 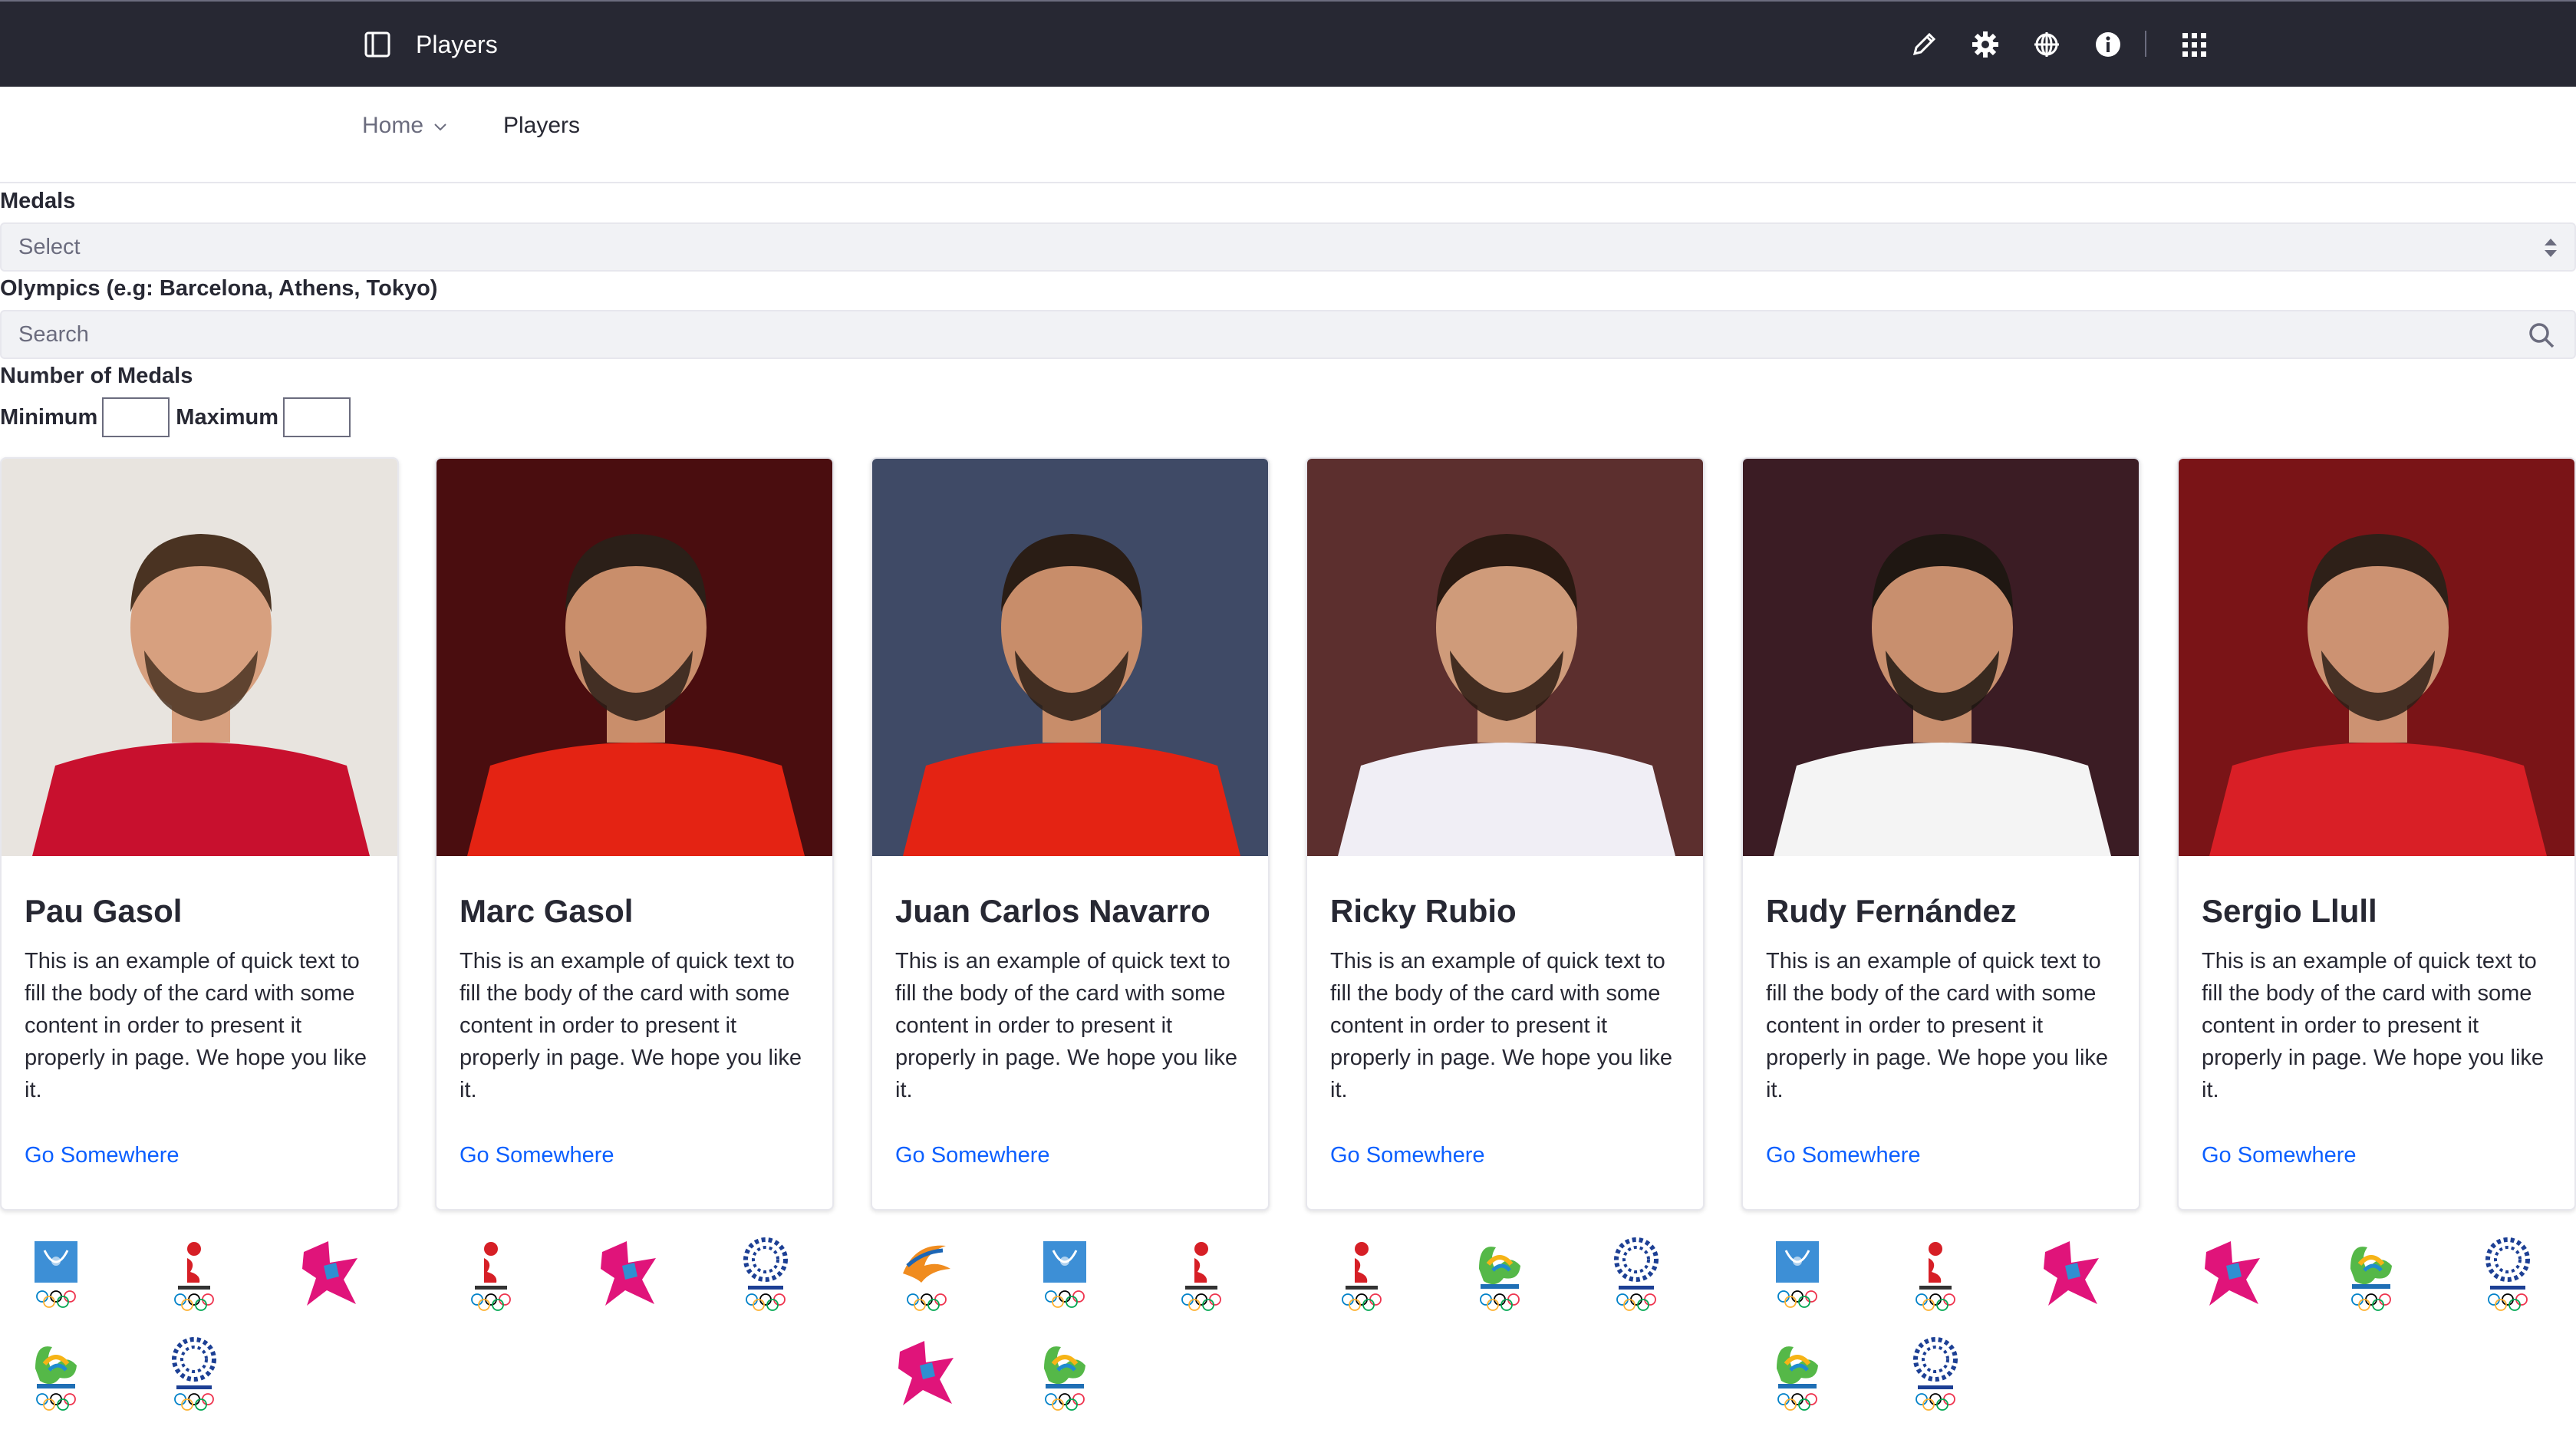 I want to click on maximum-label: Maximum, so click(x=227, y=417).